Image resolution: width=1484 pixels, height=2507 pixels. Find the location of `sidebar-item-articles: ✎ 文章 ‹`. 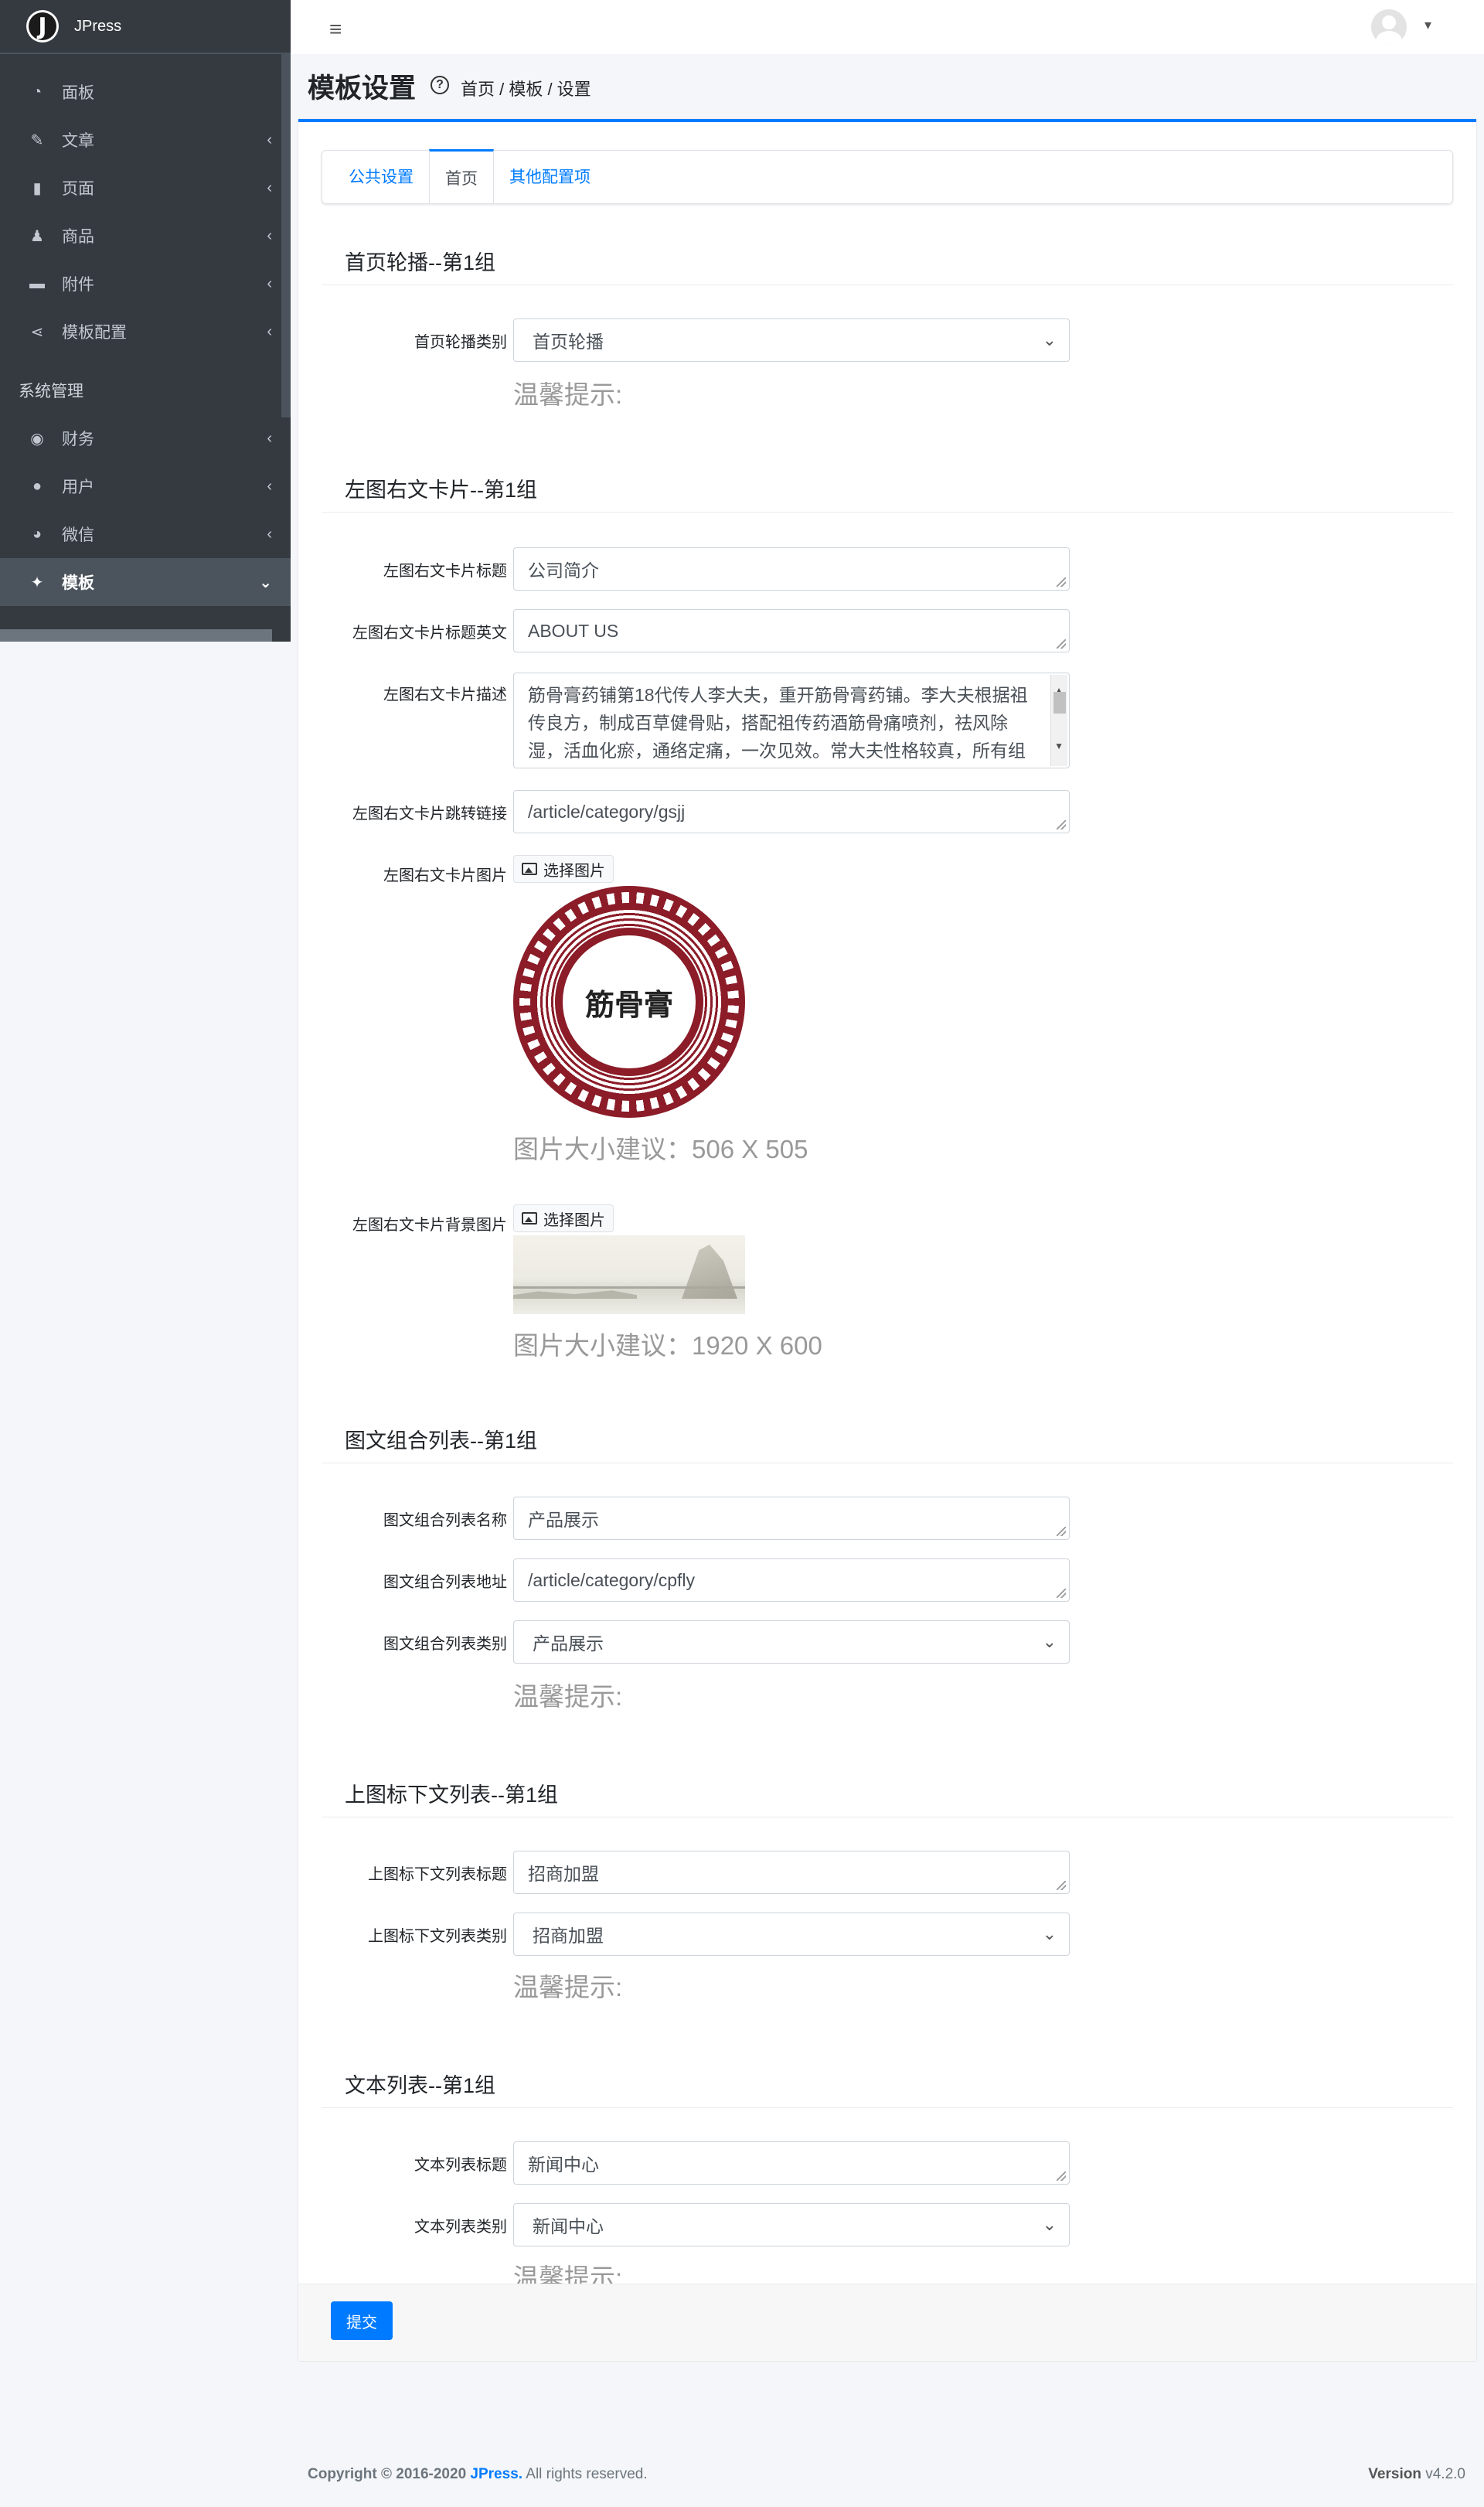

sidebar-item-articles: ✎ 文章 ‹ is located at coordinates (145, 140).